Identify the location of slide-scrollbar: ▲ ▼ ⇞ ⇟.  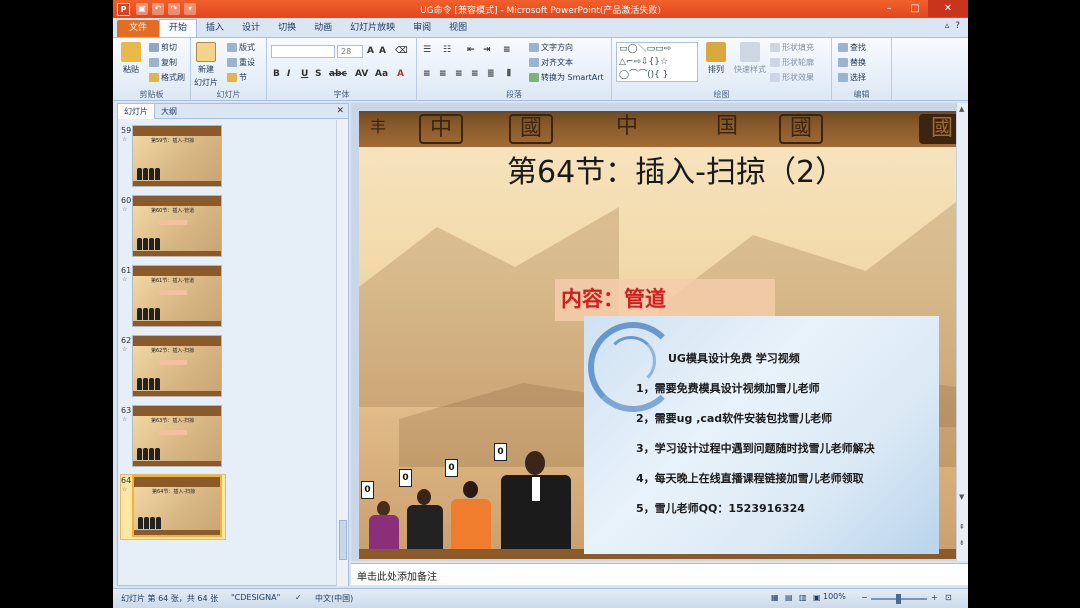
(962, 332).